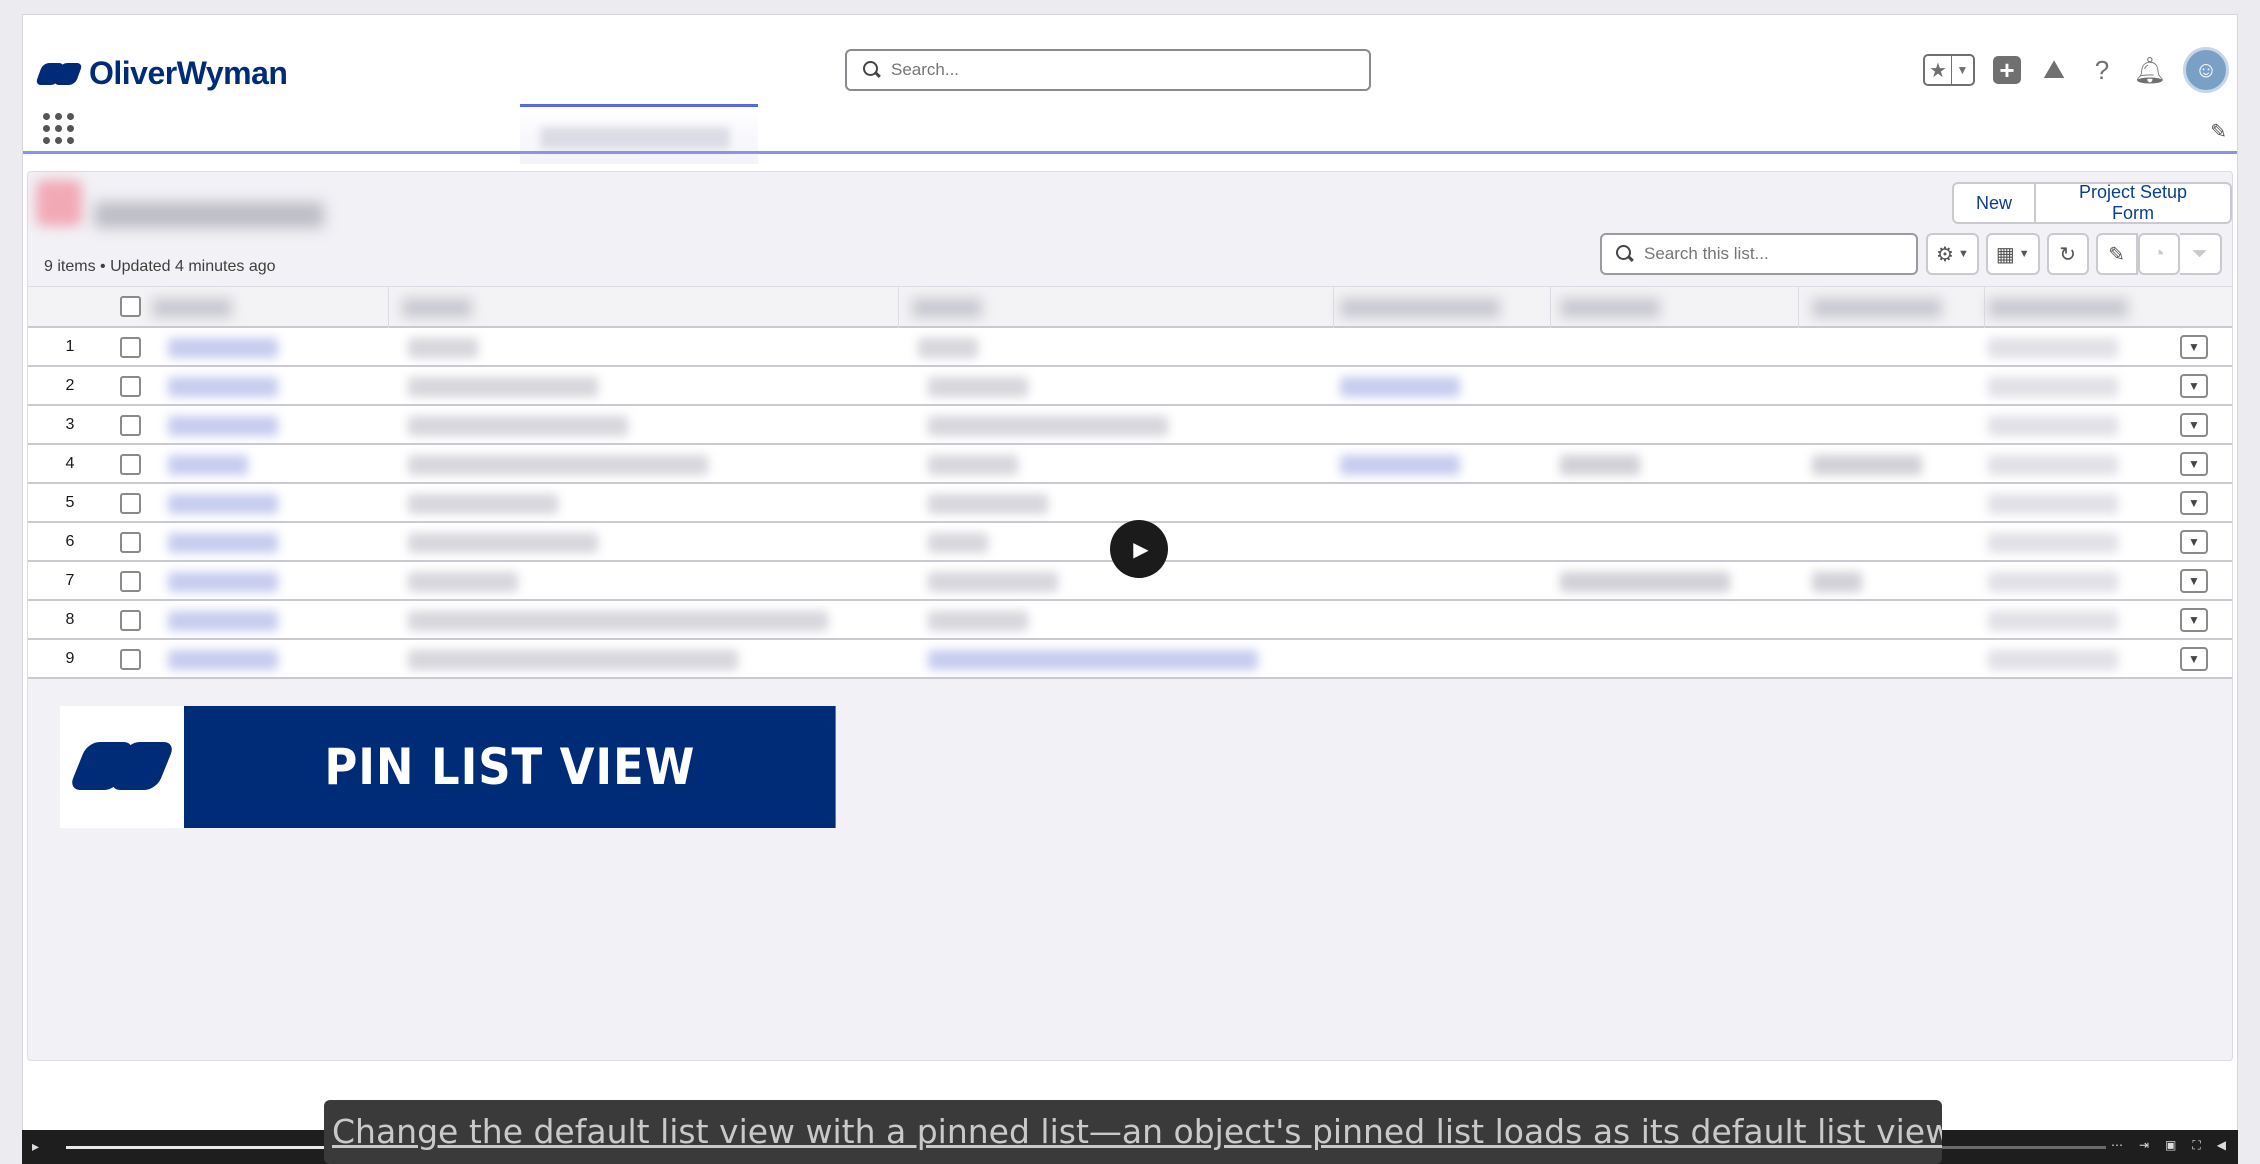 The height and width of the screenshot is (1164, 2260). Describe the element at coordinates (1994, 203) in the screenshot. I see `new-button: New` at that location.